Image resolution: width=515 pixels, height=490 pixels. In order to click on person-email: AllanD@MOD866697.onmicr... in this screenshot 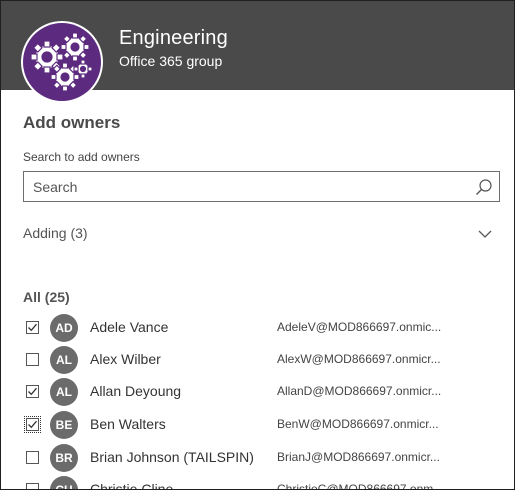, I will do `click(359, 391)`.